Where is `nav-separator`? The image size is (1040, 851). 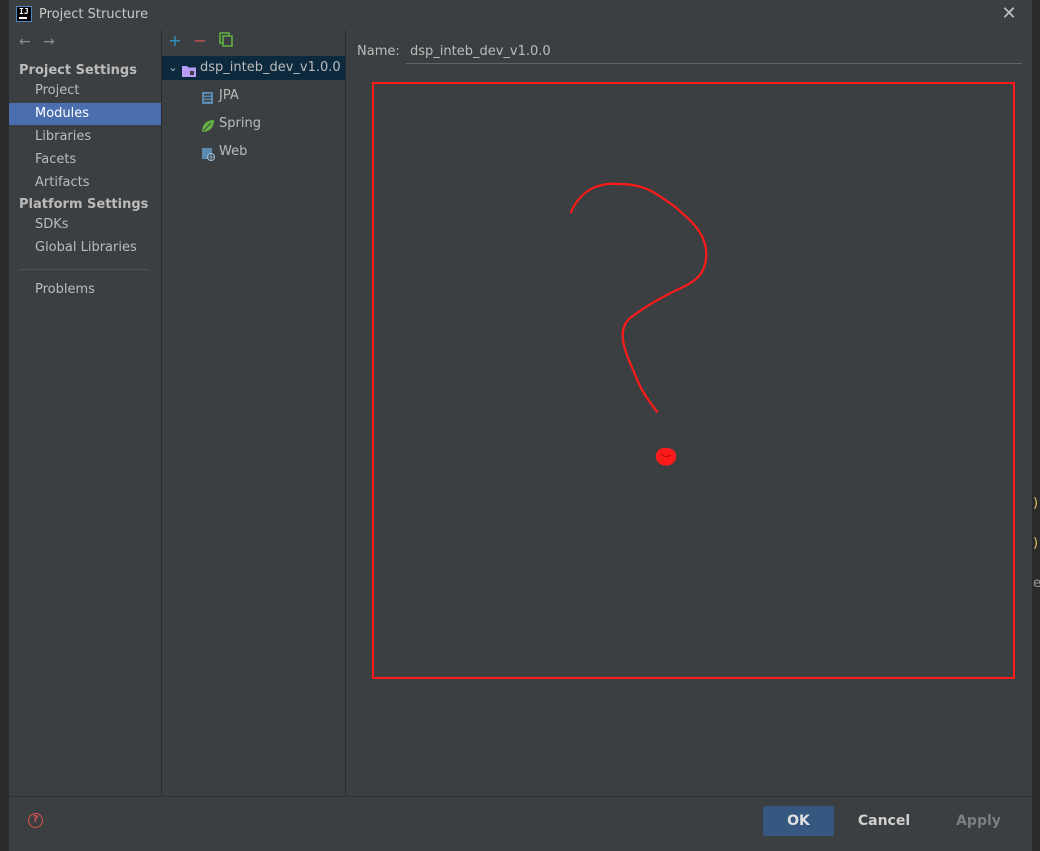
nav-separator is located at coordinates (84, 269).